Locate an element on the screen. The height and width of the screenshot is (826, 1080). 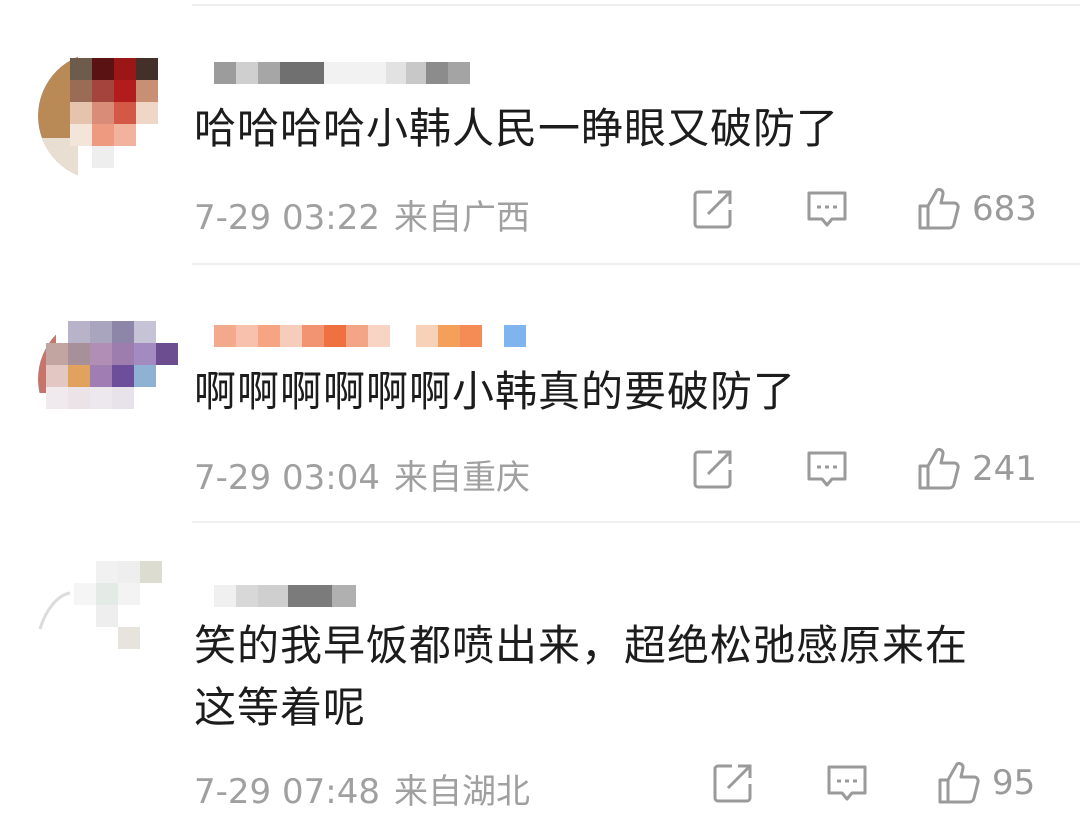
like-button: 241 is located at coordinates (976, 469).